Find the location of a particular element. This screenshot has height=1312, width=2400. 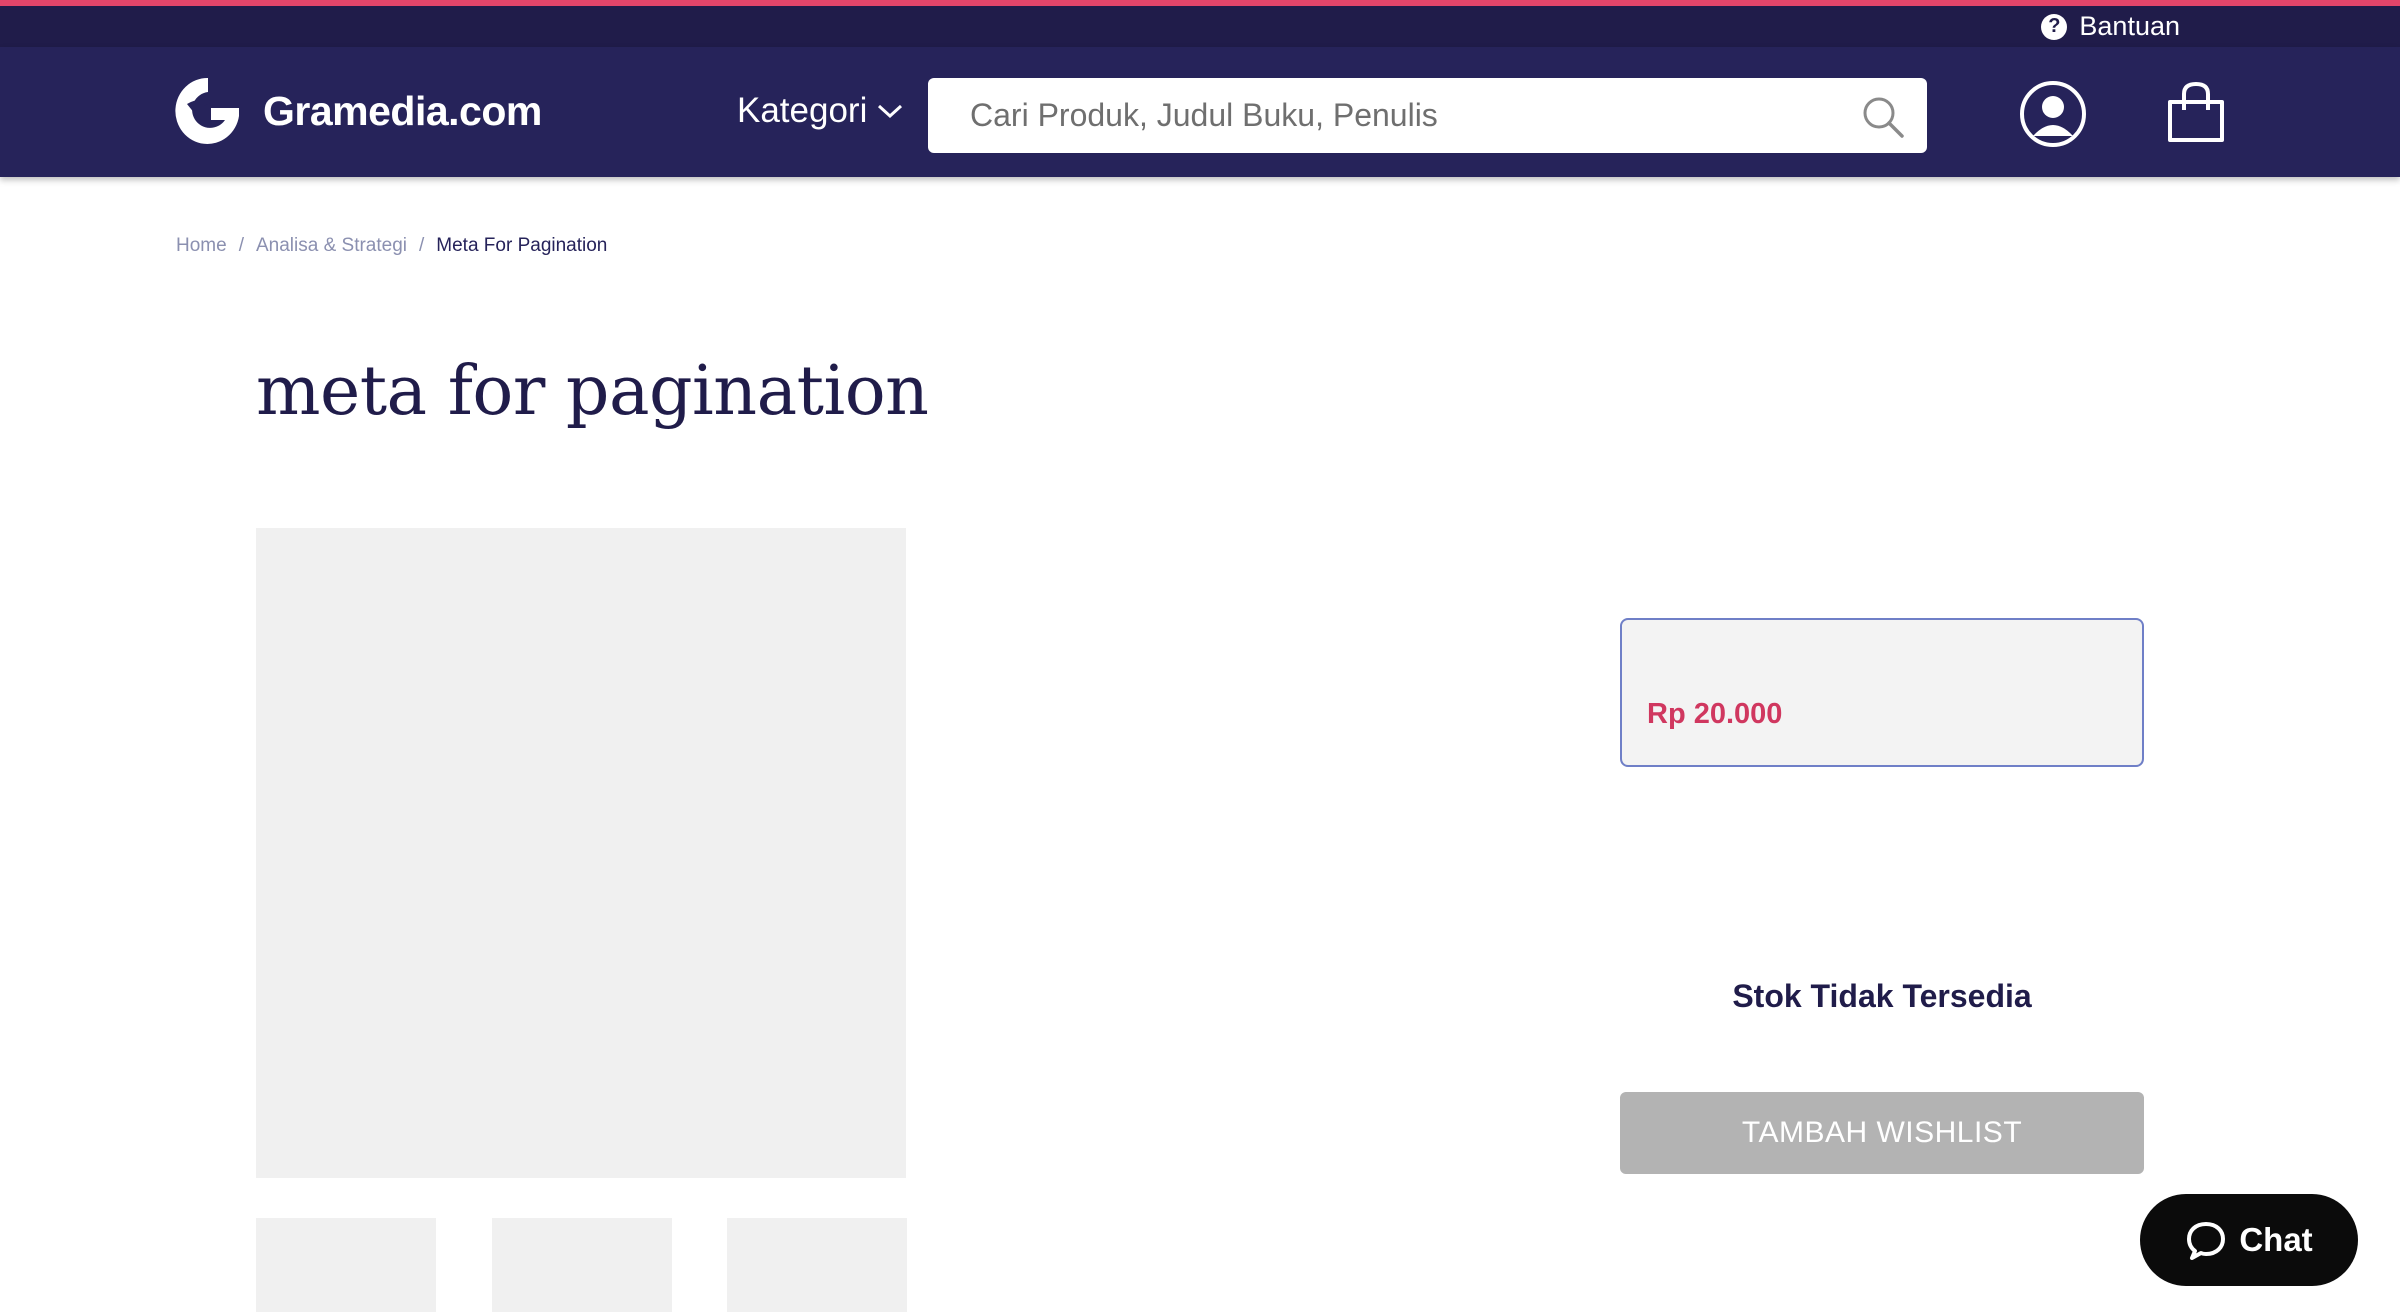

site-logo: Gramedia.com is located at coordinates (357, 111).